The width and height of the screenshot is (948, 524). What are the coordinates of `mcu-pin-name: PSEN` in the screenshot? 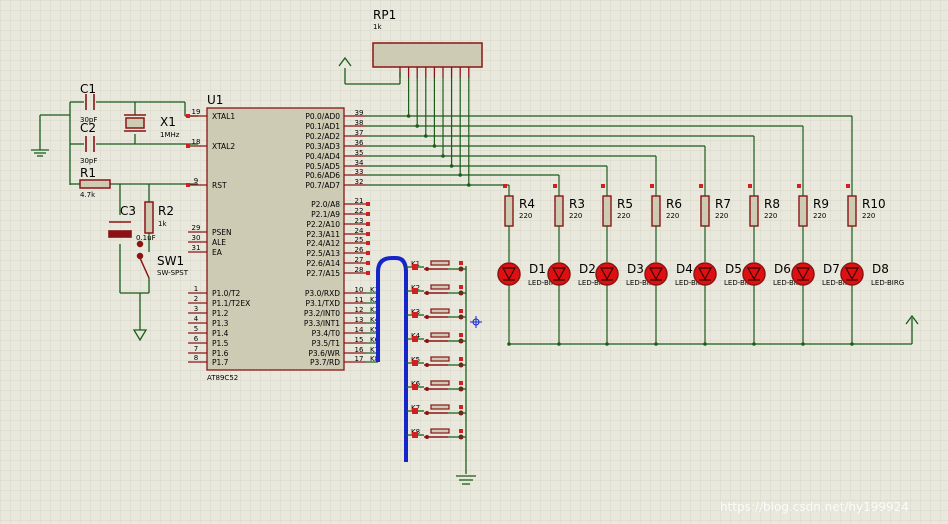 It's located at (222, 232).